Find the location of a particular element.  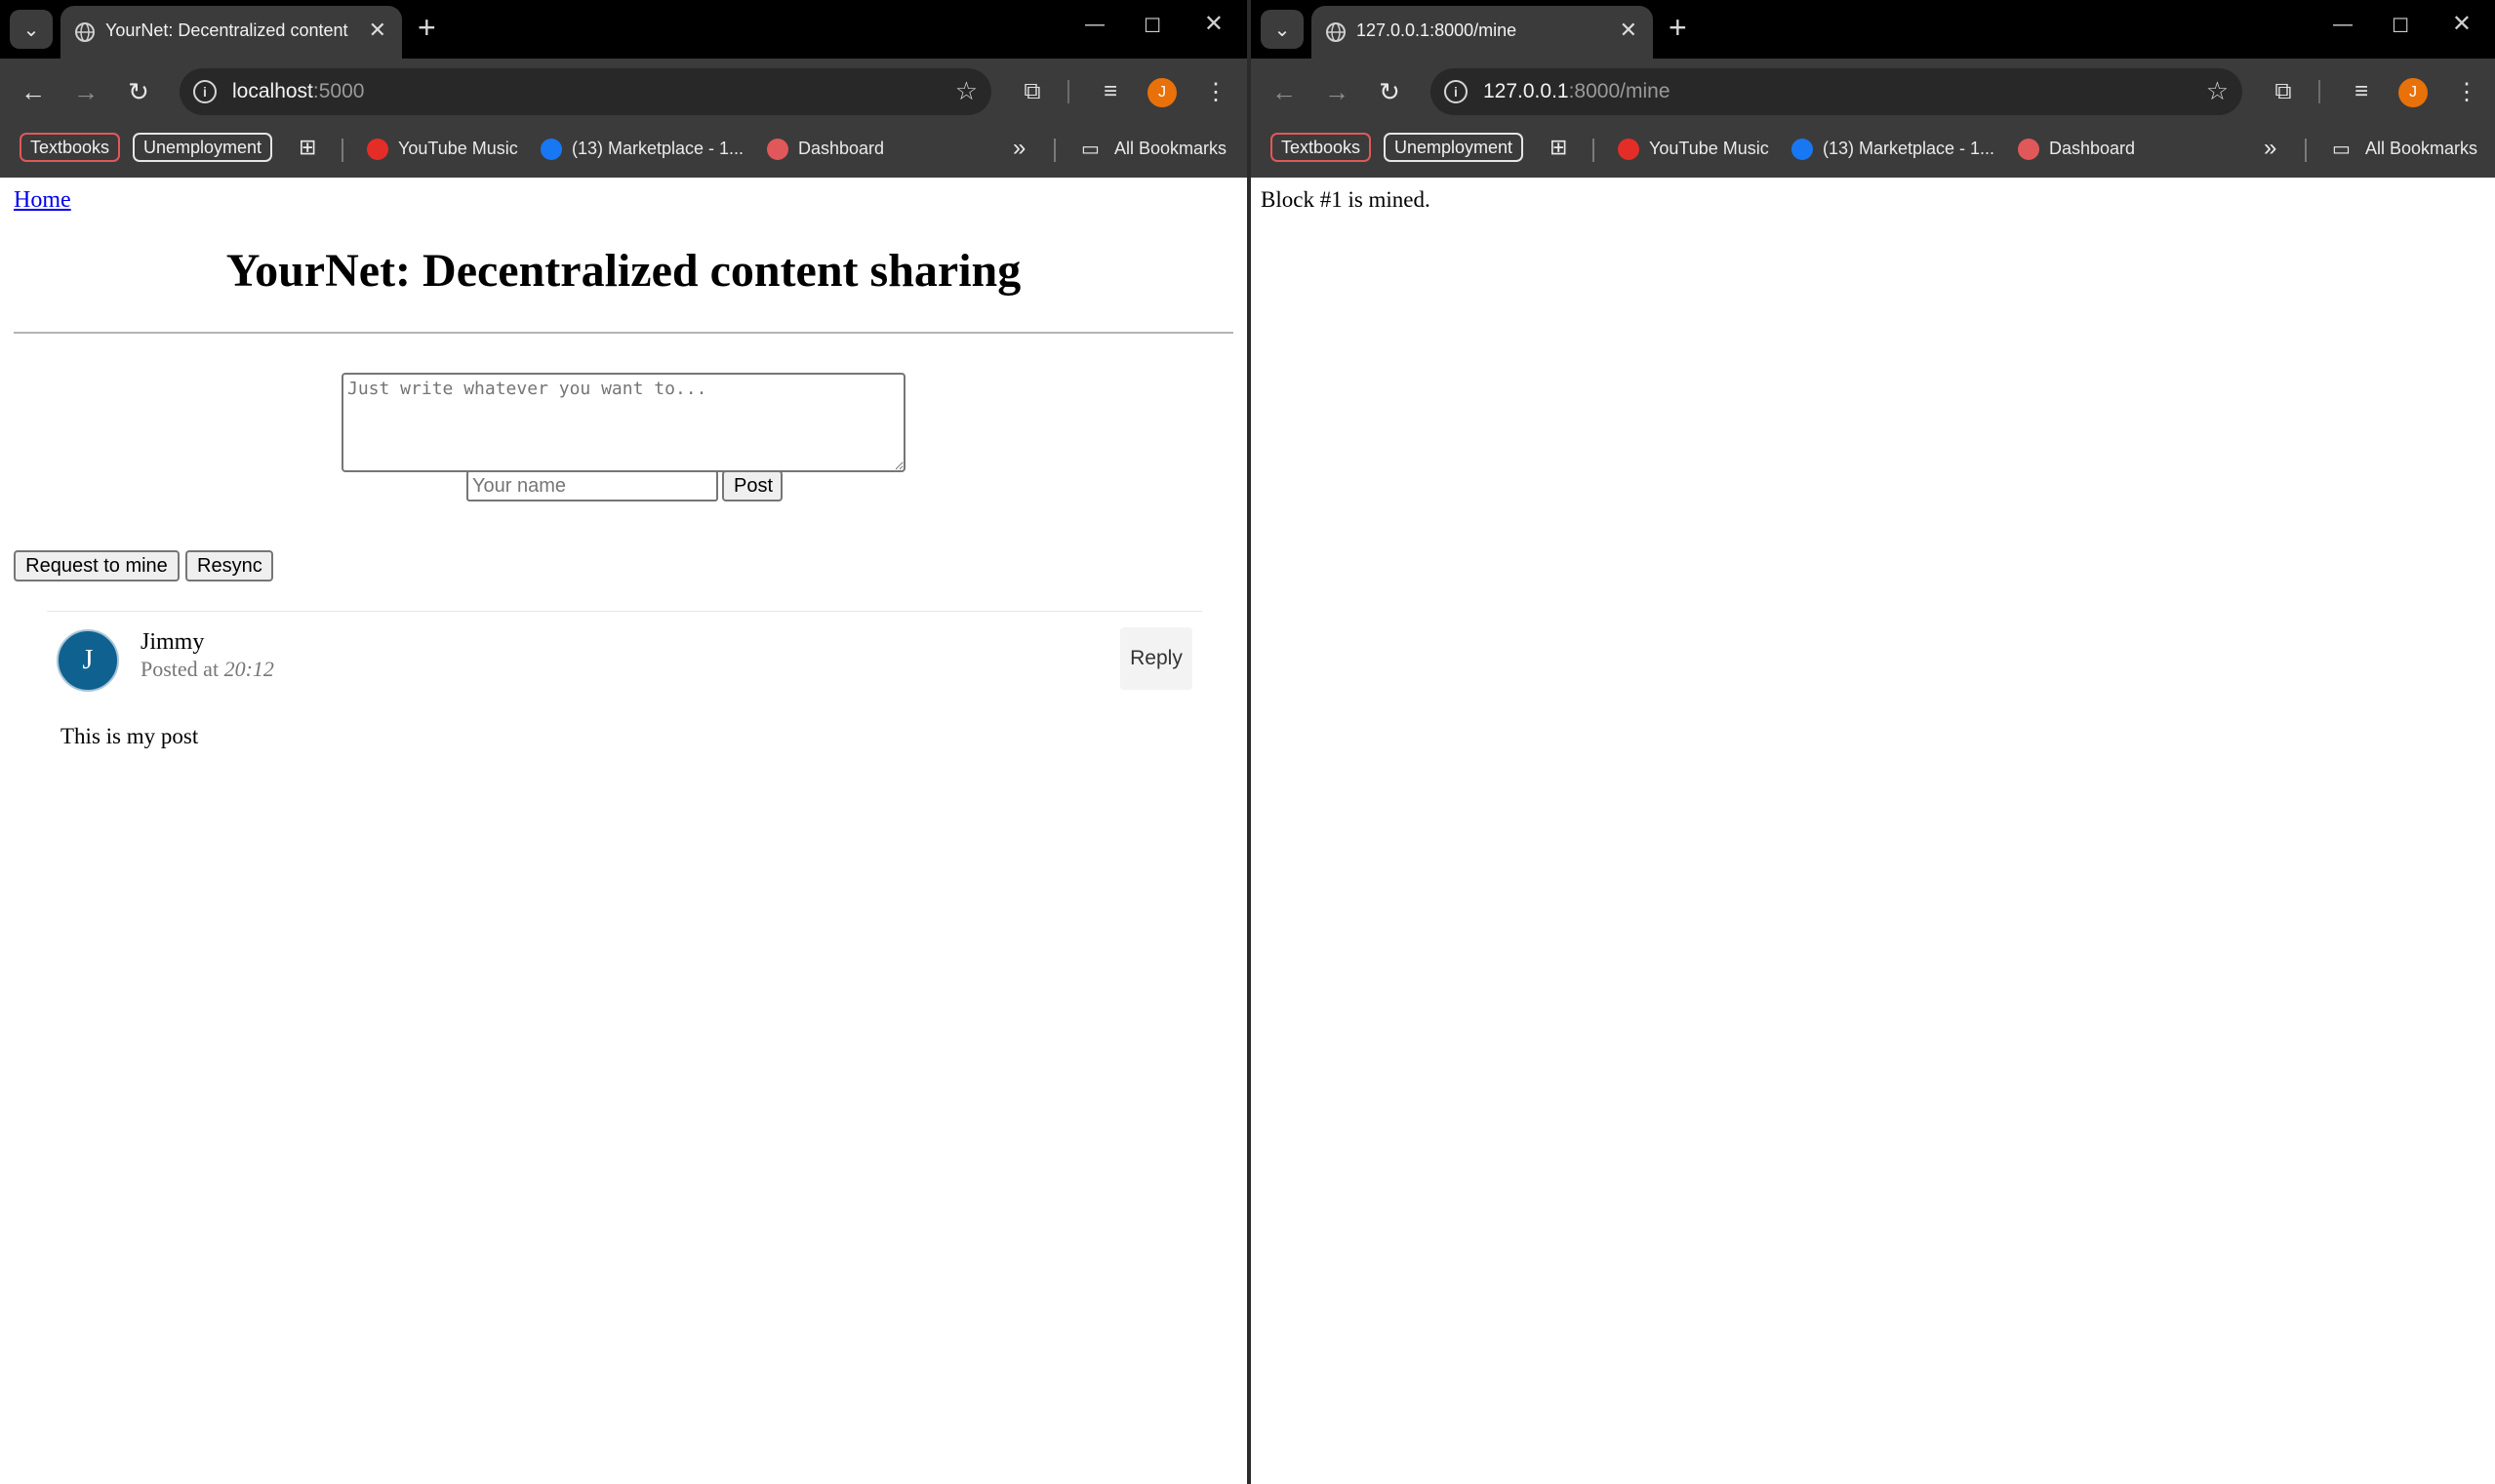

toolbar: ← → ↻ i 127.0.0.1:8000/mine ☆ ⧉ ≡ J ⋮ is located at coordinates (1873, 92).